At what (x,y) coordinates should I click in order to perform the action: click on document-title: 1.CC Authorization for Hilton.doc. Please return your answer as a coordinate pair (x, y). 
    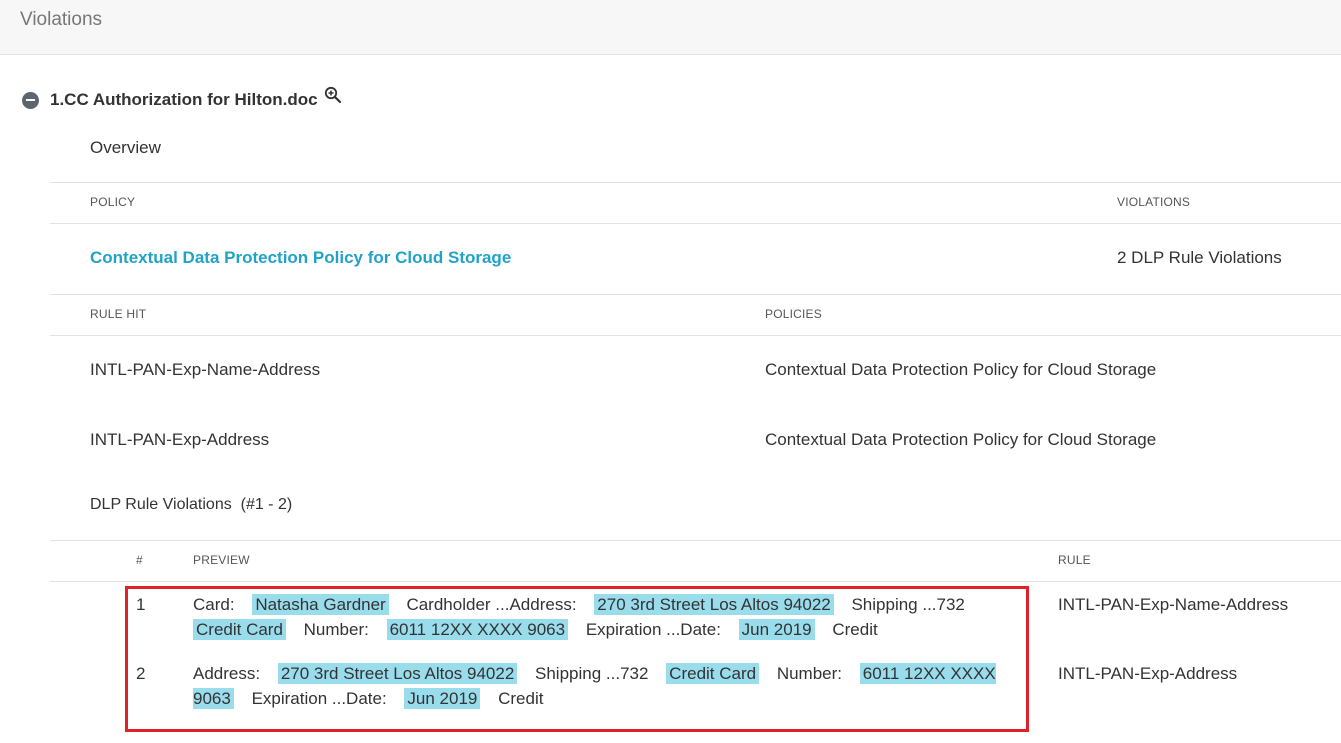
    Looking at the image, I should click on (184, 99).